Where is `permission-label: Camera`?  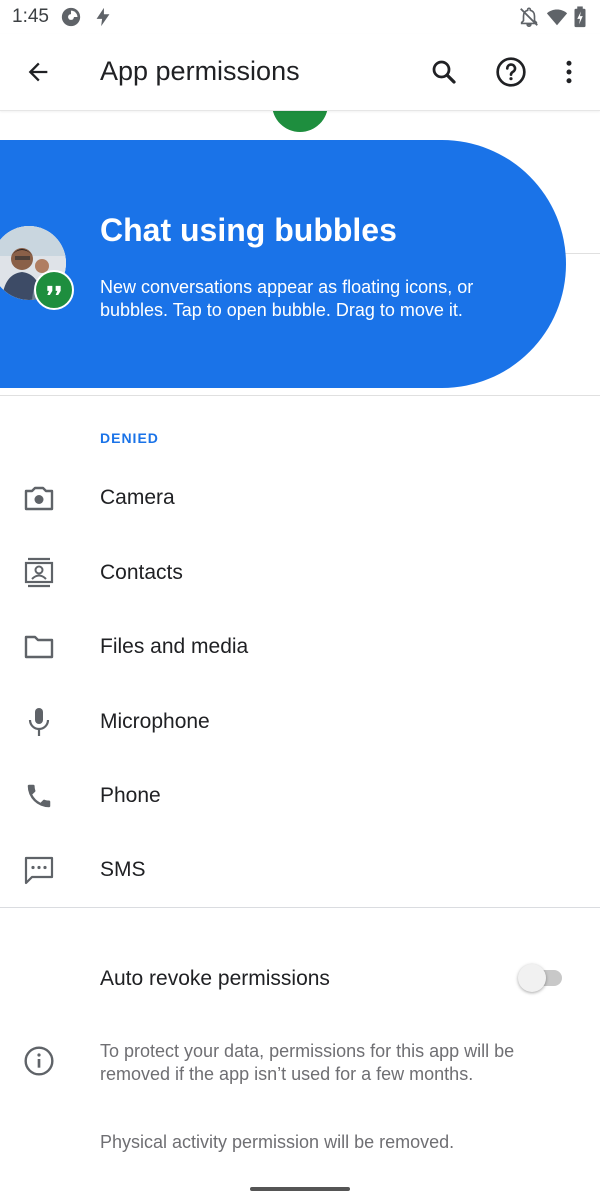 permission-label: Camera is located at coordinates (137, 497).